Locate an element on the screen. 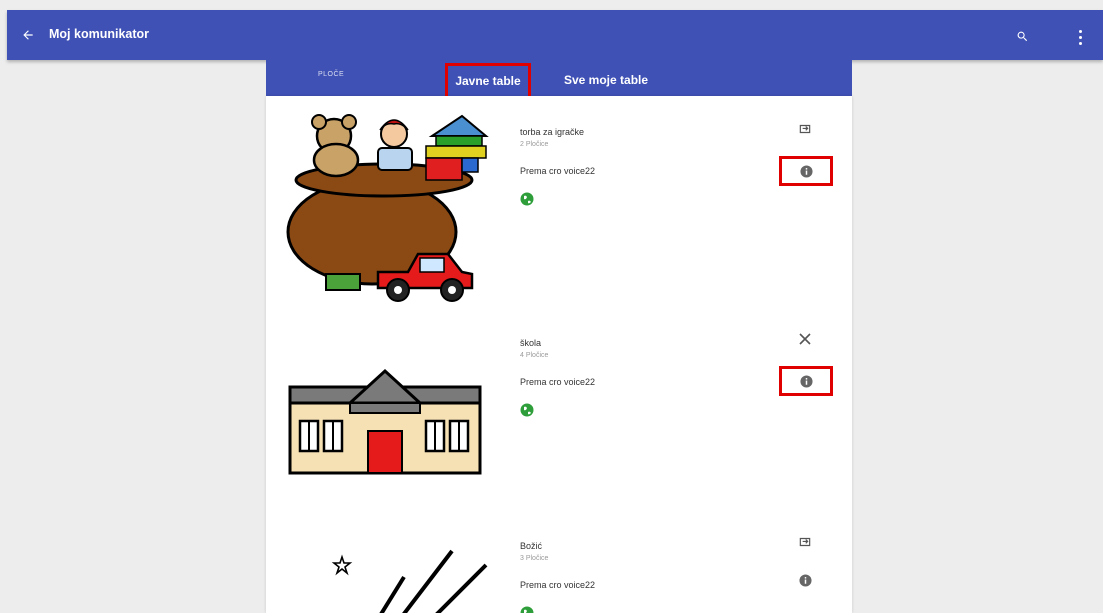 The width and height of the screenshot is (1103, 613). search-button is located at coordinates (1022, 36).